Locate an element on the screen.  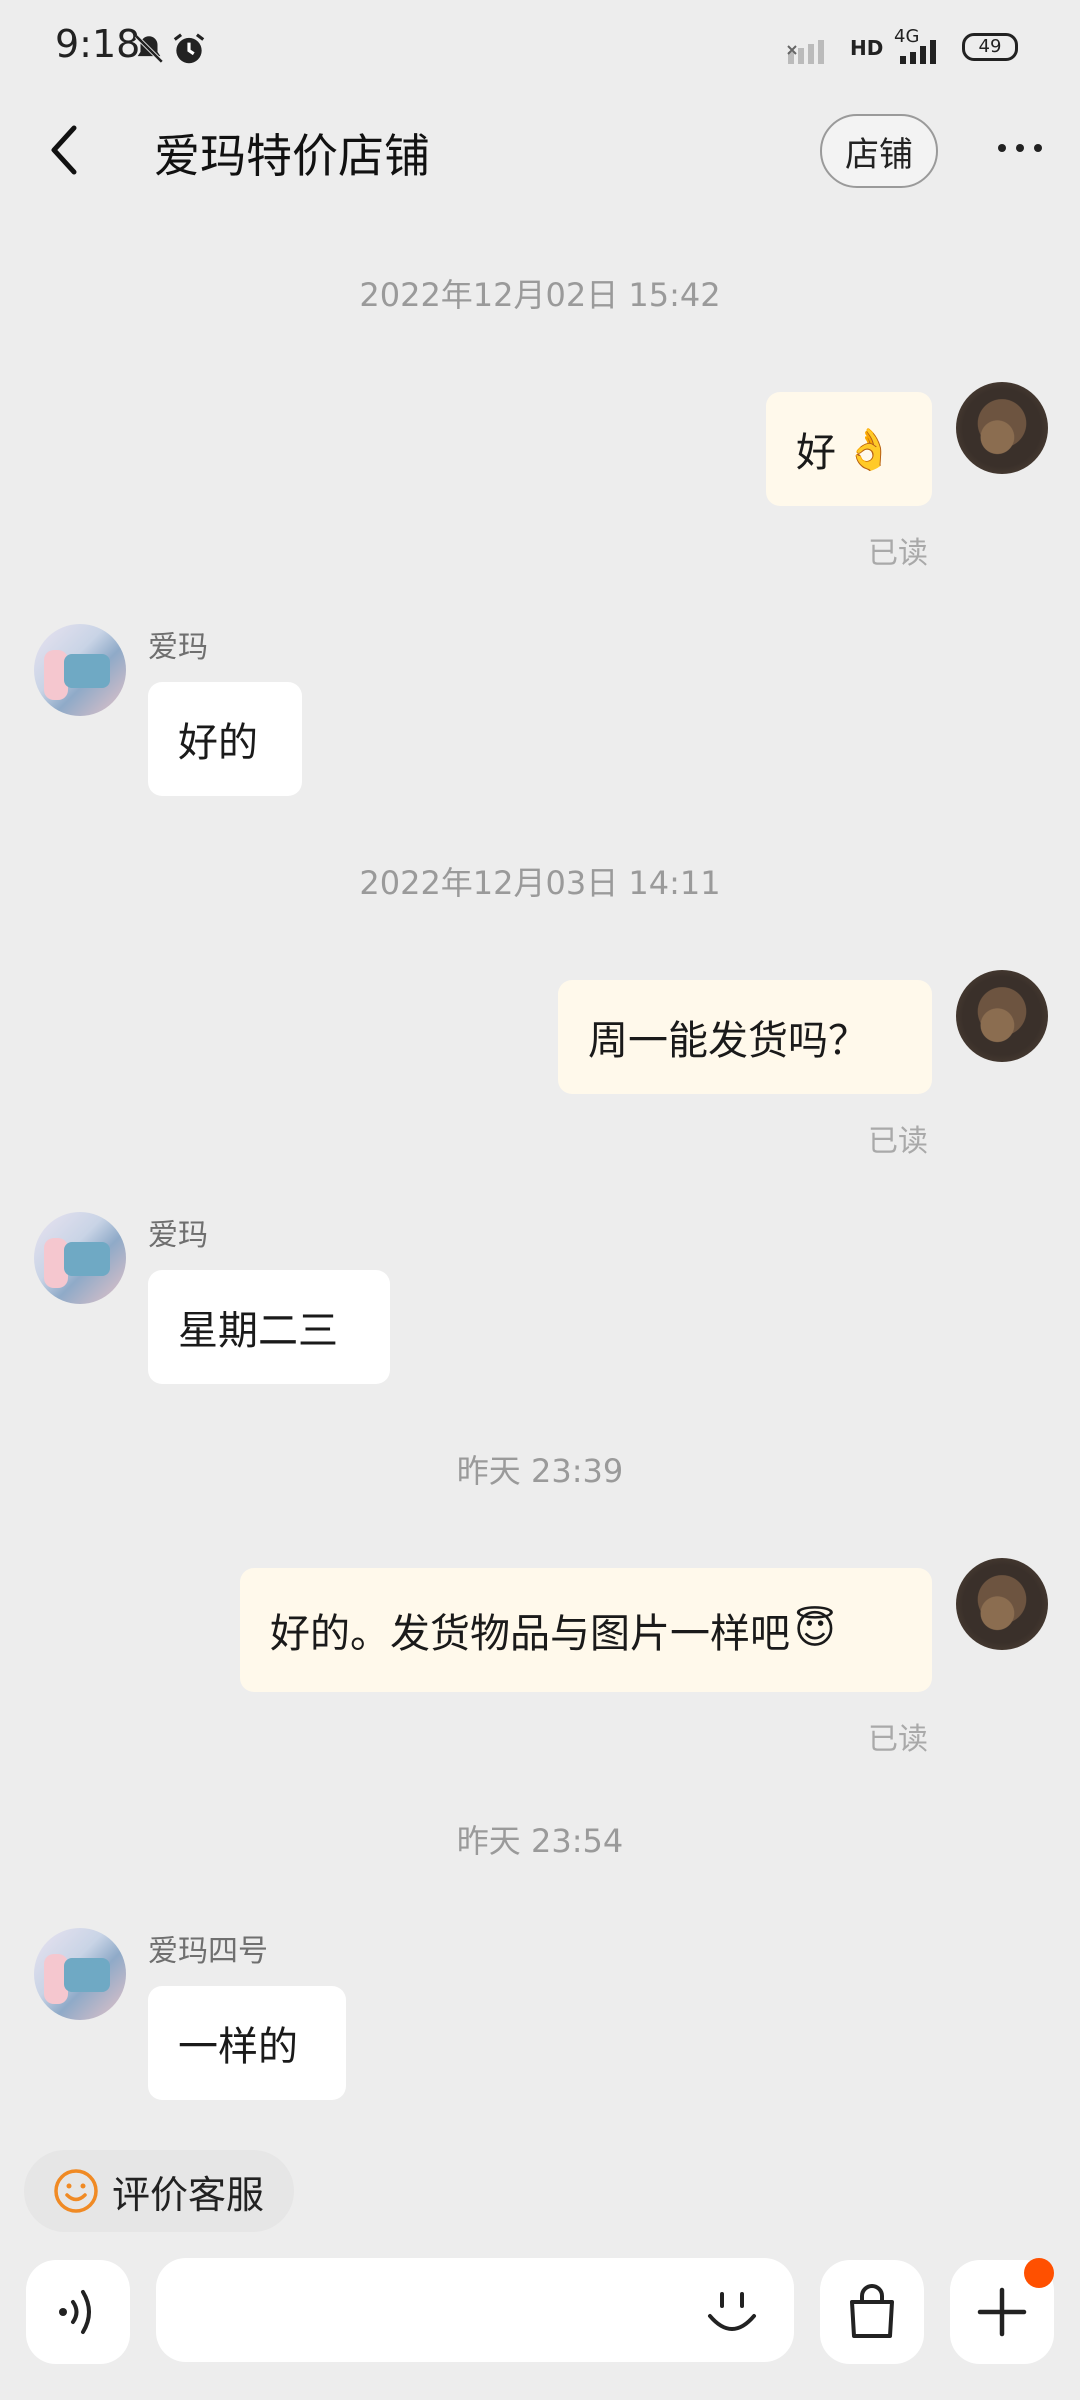
signal-sim2-icon is located at coordinates (923, 53).